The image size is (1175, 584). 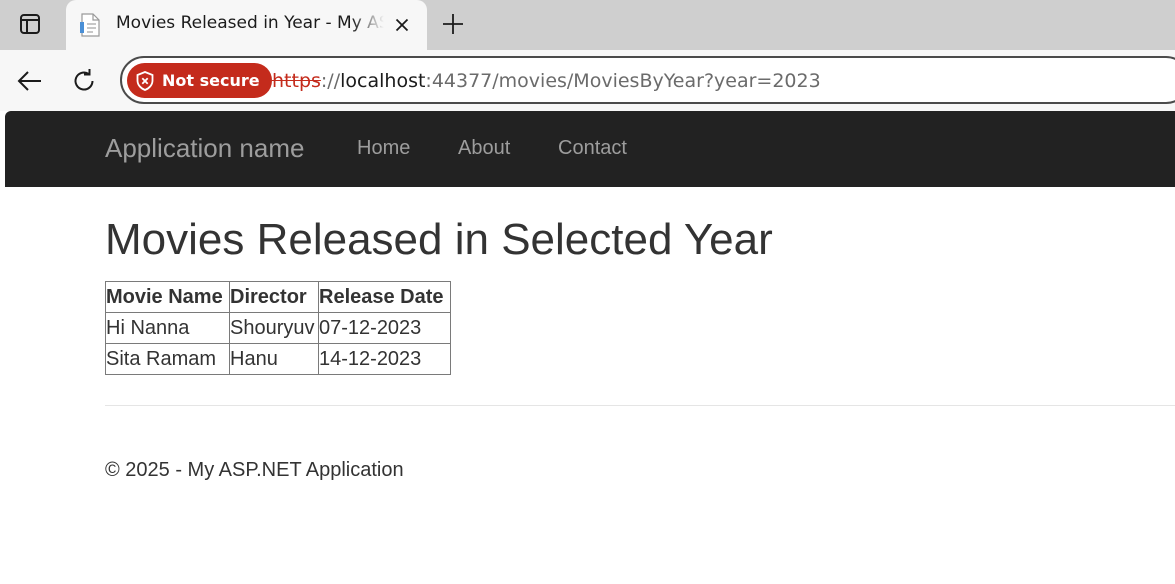 I want to click on reload-icon, so click(x=84, y=80).